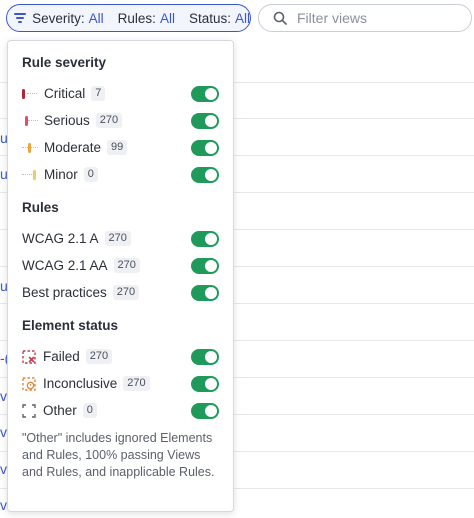 The height and width of the screenshot is (518, 474). What do you see at coordinates (205, 383) in the screenshot?
I see `status-inconclusive-toggle` at bounding box center [205, 383].